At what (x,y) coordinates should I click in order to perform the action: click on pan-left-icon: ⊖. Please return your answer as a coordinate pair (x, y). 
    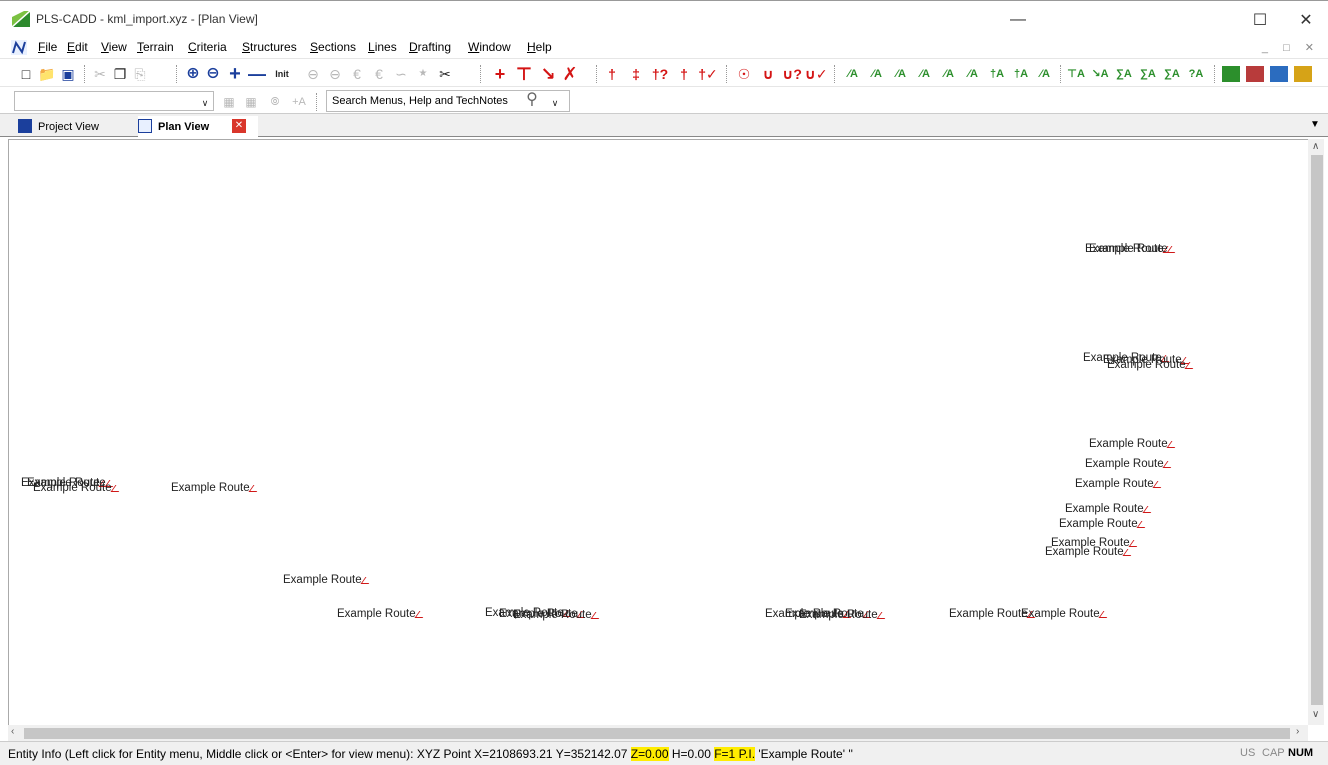
    Looking at the image, I should click on (313, 74).